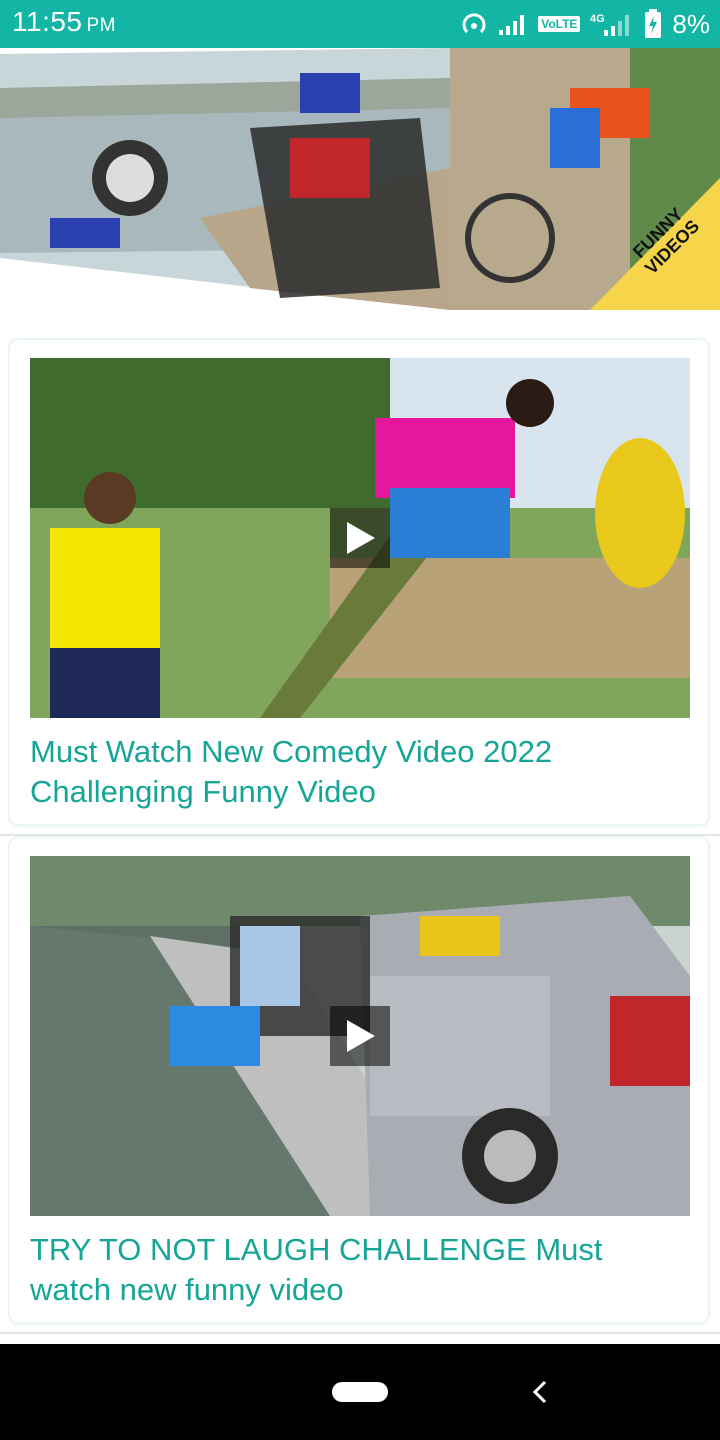 The width and height of the screenshot is (720, 1440). What do you see at coordinates (360, 24) in the screenshot?
I see `status-bar: 11:55 PM VoLTE 4G 8%` at bounding box center [360, 24].